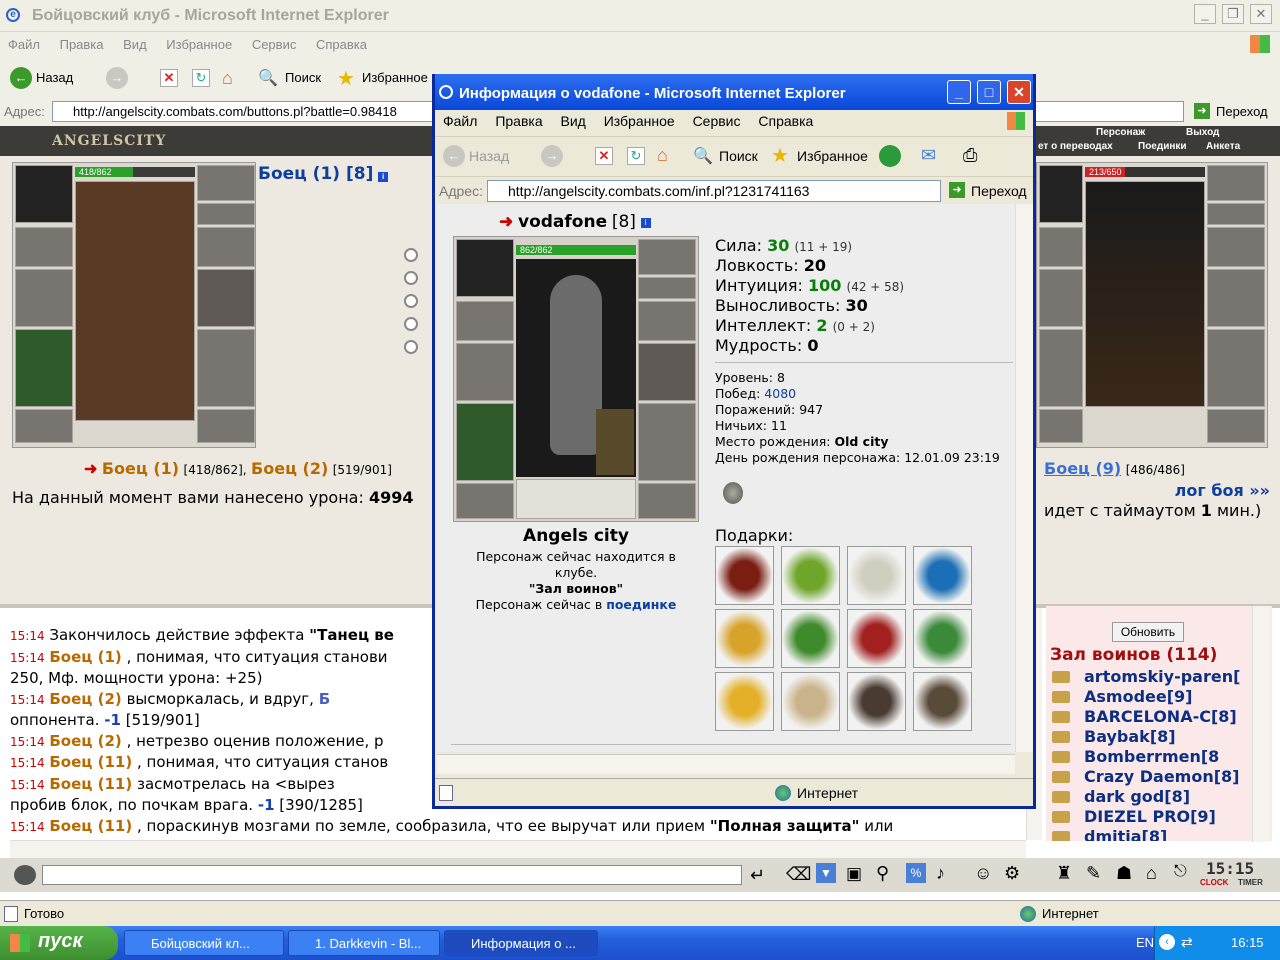 This screenshot has height=960, width=1280. Describe the element at coordinates (392, 875) in the screenshot. I see `chat-input` at that location.